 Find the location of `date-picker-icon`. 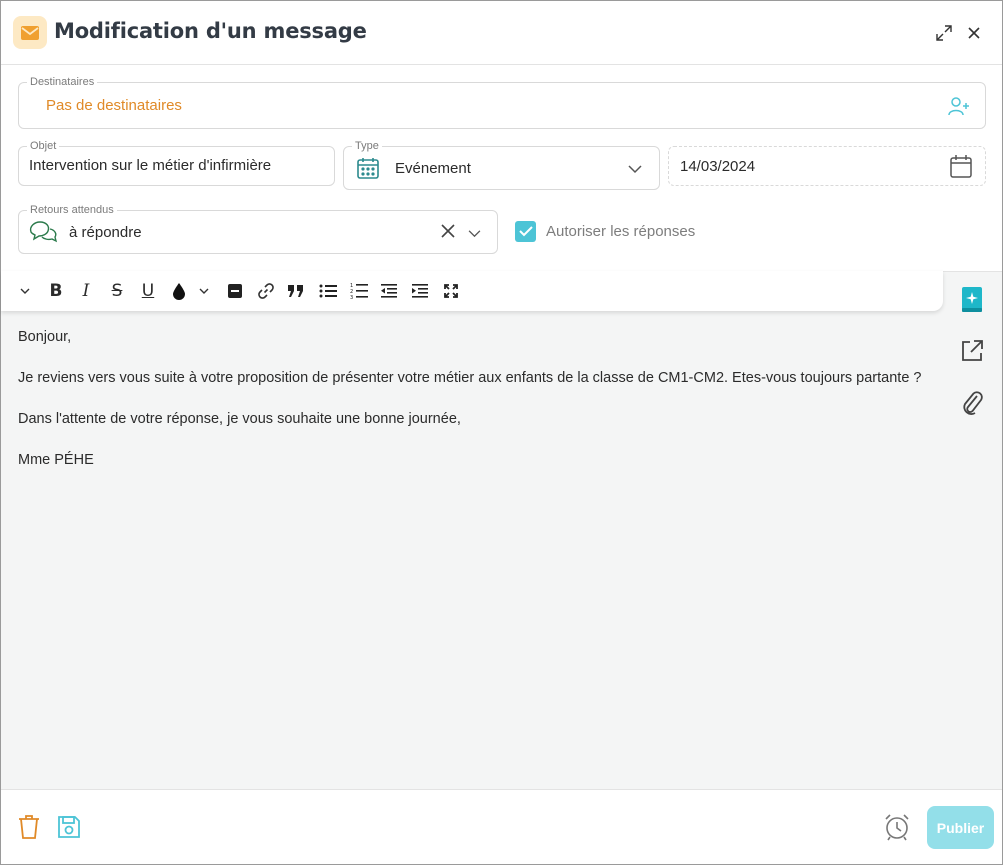

date-picker-icon is located at coordinates (961, 168).